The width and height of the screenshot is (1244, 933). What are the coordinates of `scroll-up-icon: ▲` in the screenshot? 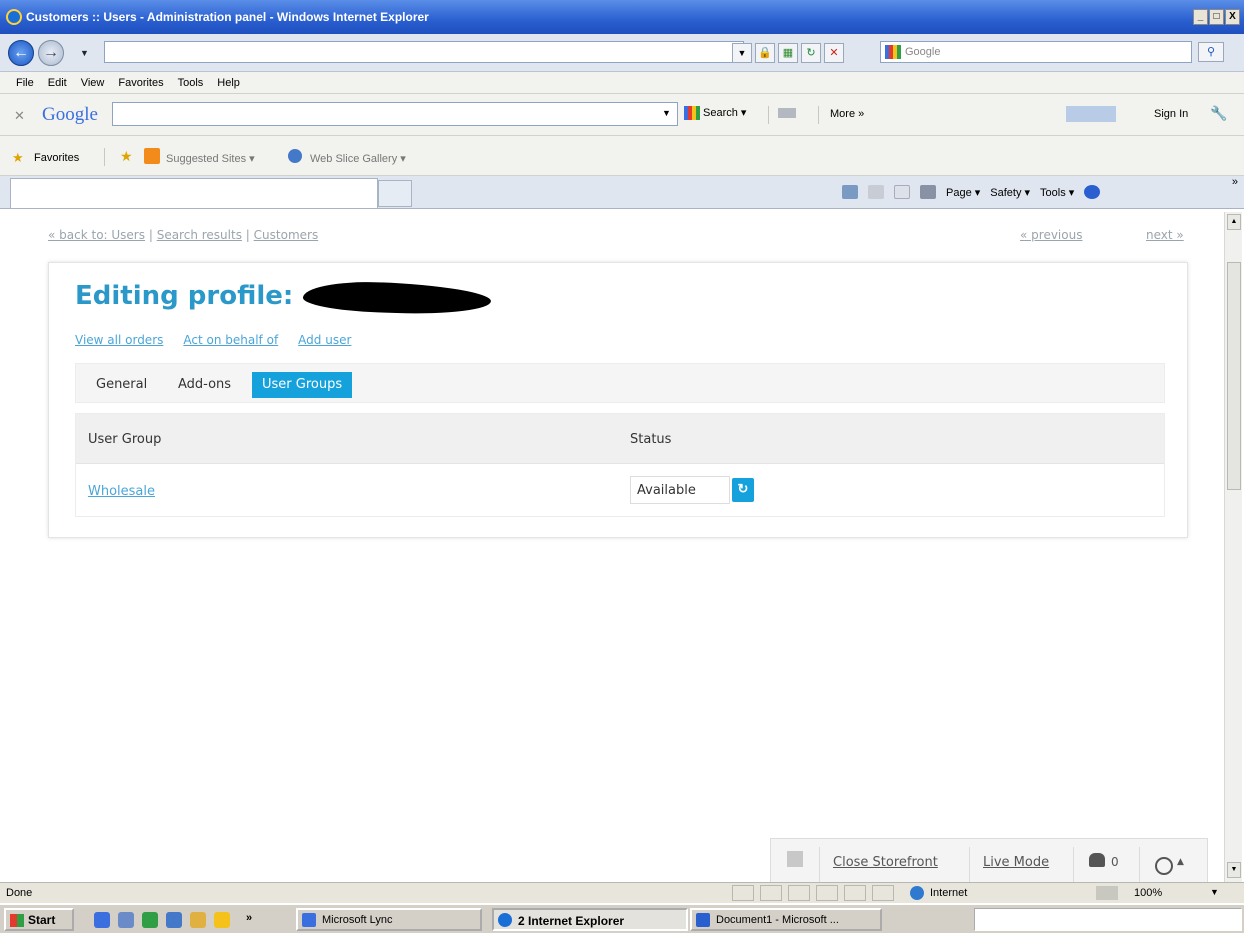 It's located at (1234, 222).